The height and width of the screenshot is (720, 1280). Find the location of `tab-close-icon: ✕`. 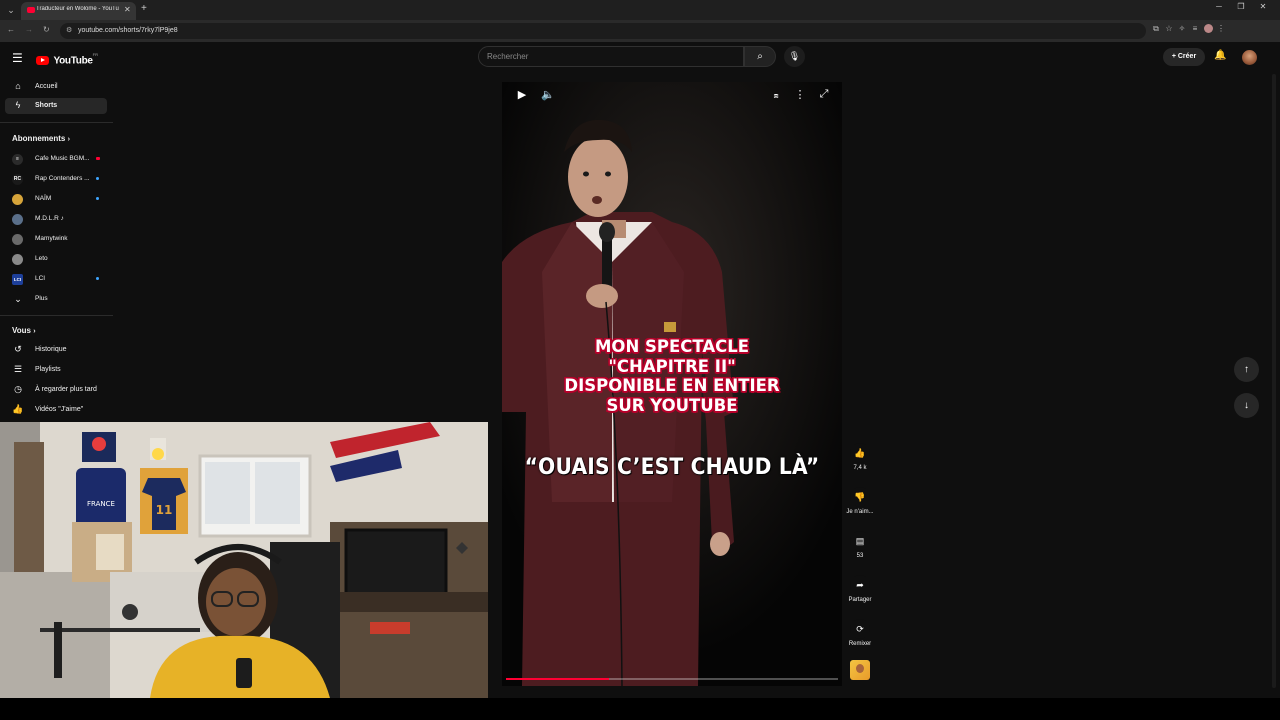

tab-close-icon: ✕ is located at coordinates (127, 9).